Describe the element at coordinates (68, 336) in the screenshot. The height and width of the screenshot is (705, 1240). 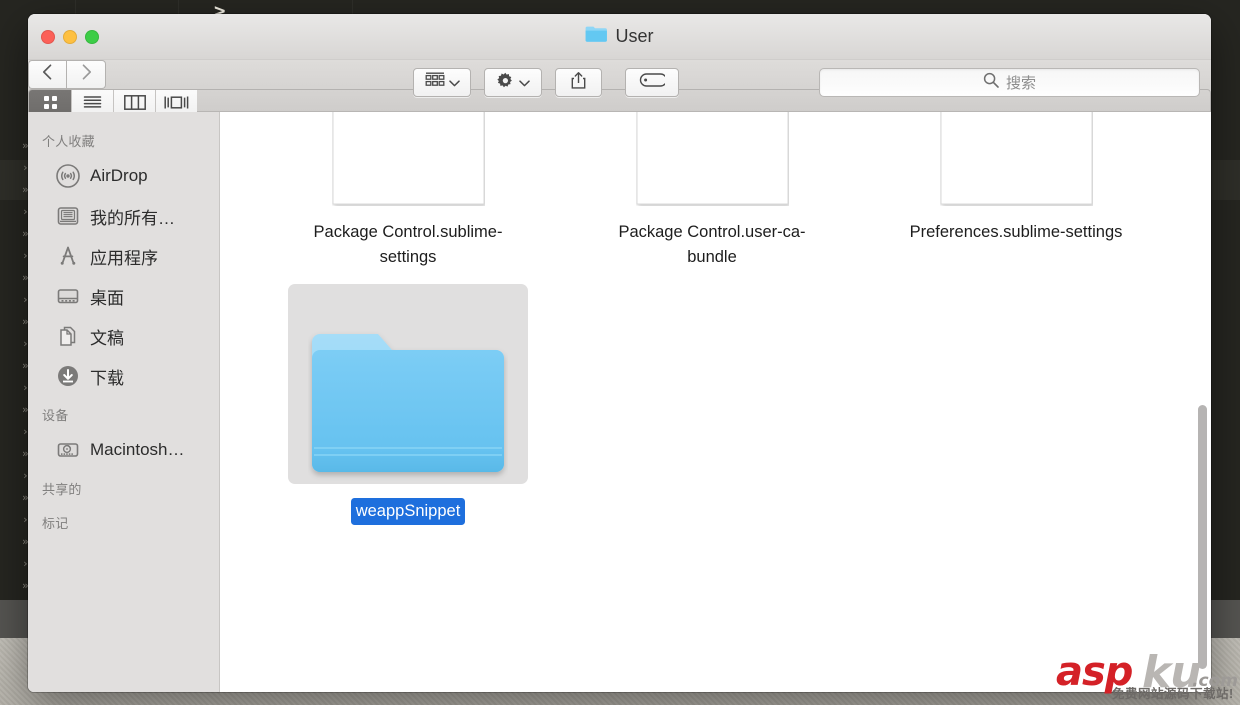
I see `documents-icon` at that location.